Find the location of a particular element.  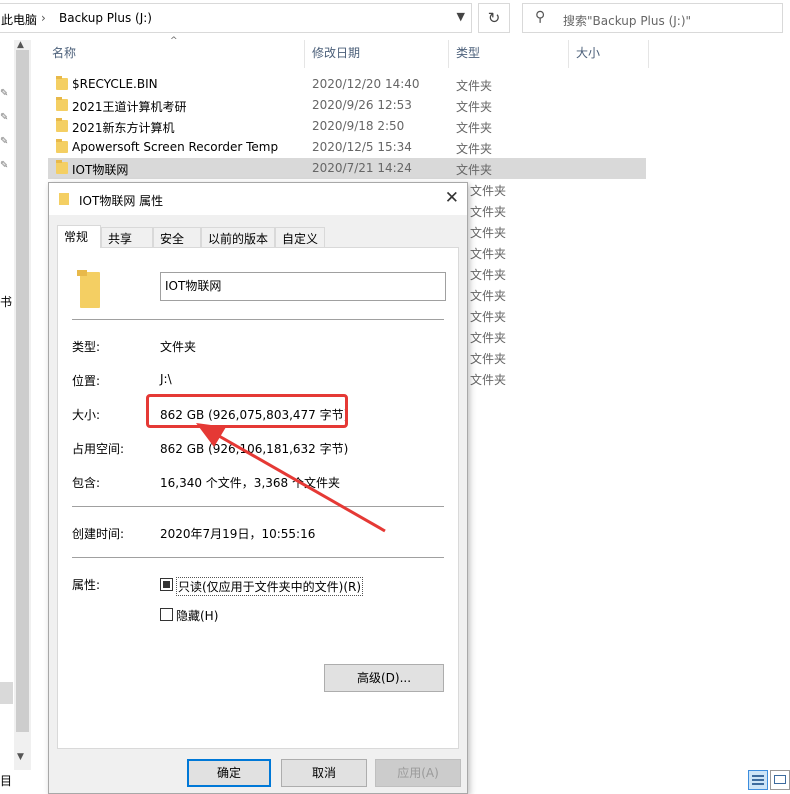

dialog-title: IOT物联网 属性 is located at coordinates (121, 201).